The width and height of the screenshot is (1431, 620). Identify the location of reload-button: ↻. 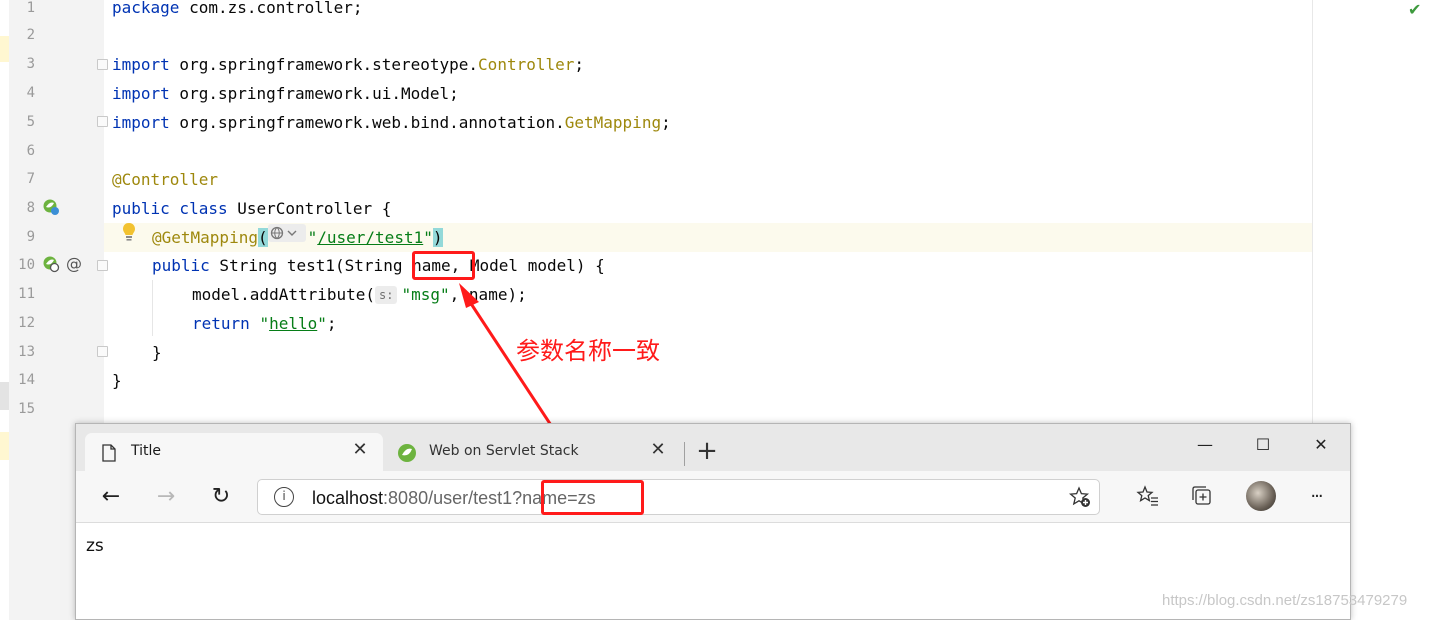
(221, 497).